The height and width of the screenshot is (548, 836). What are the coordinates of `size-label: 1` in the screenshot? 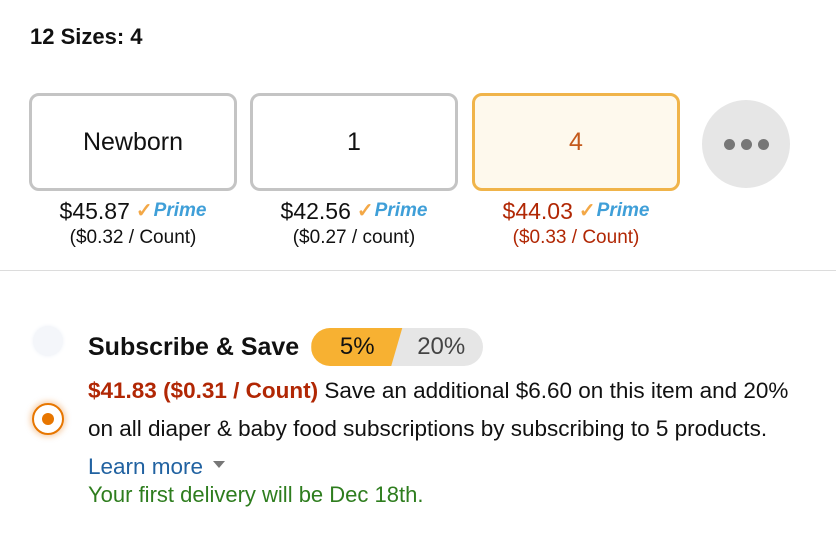 It's located at (354, 141).